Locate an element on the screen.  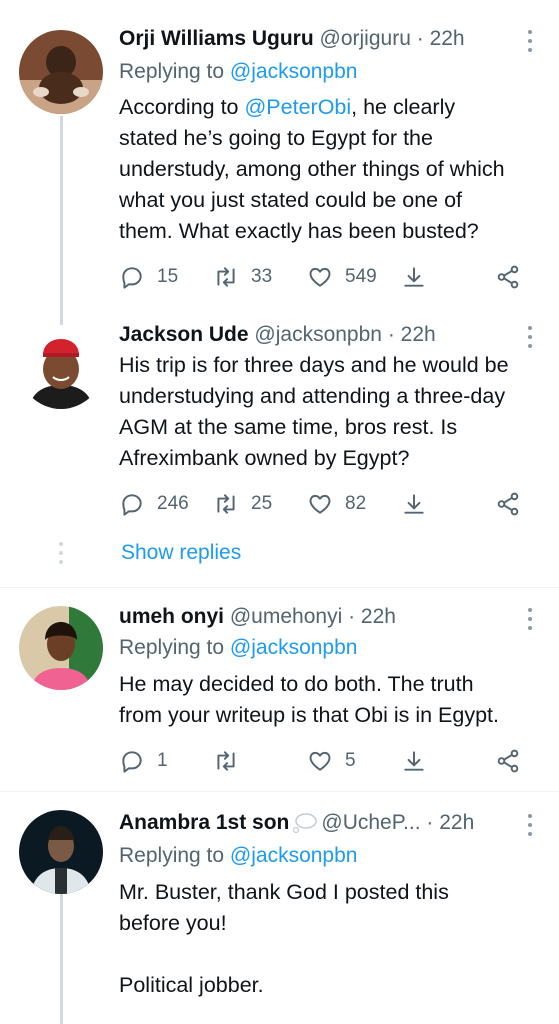
like-button: 5 is located at coordinates (331, 761).